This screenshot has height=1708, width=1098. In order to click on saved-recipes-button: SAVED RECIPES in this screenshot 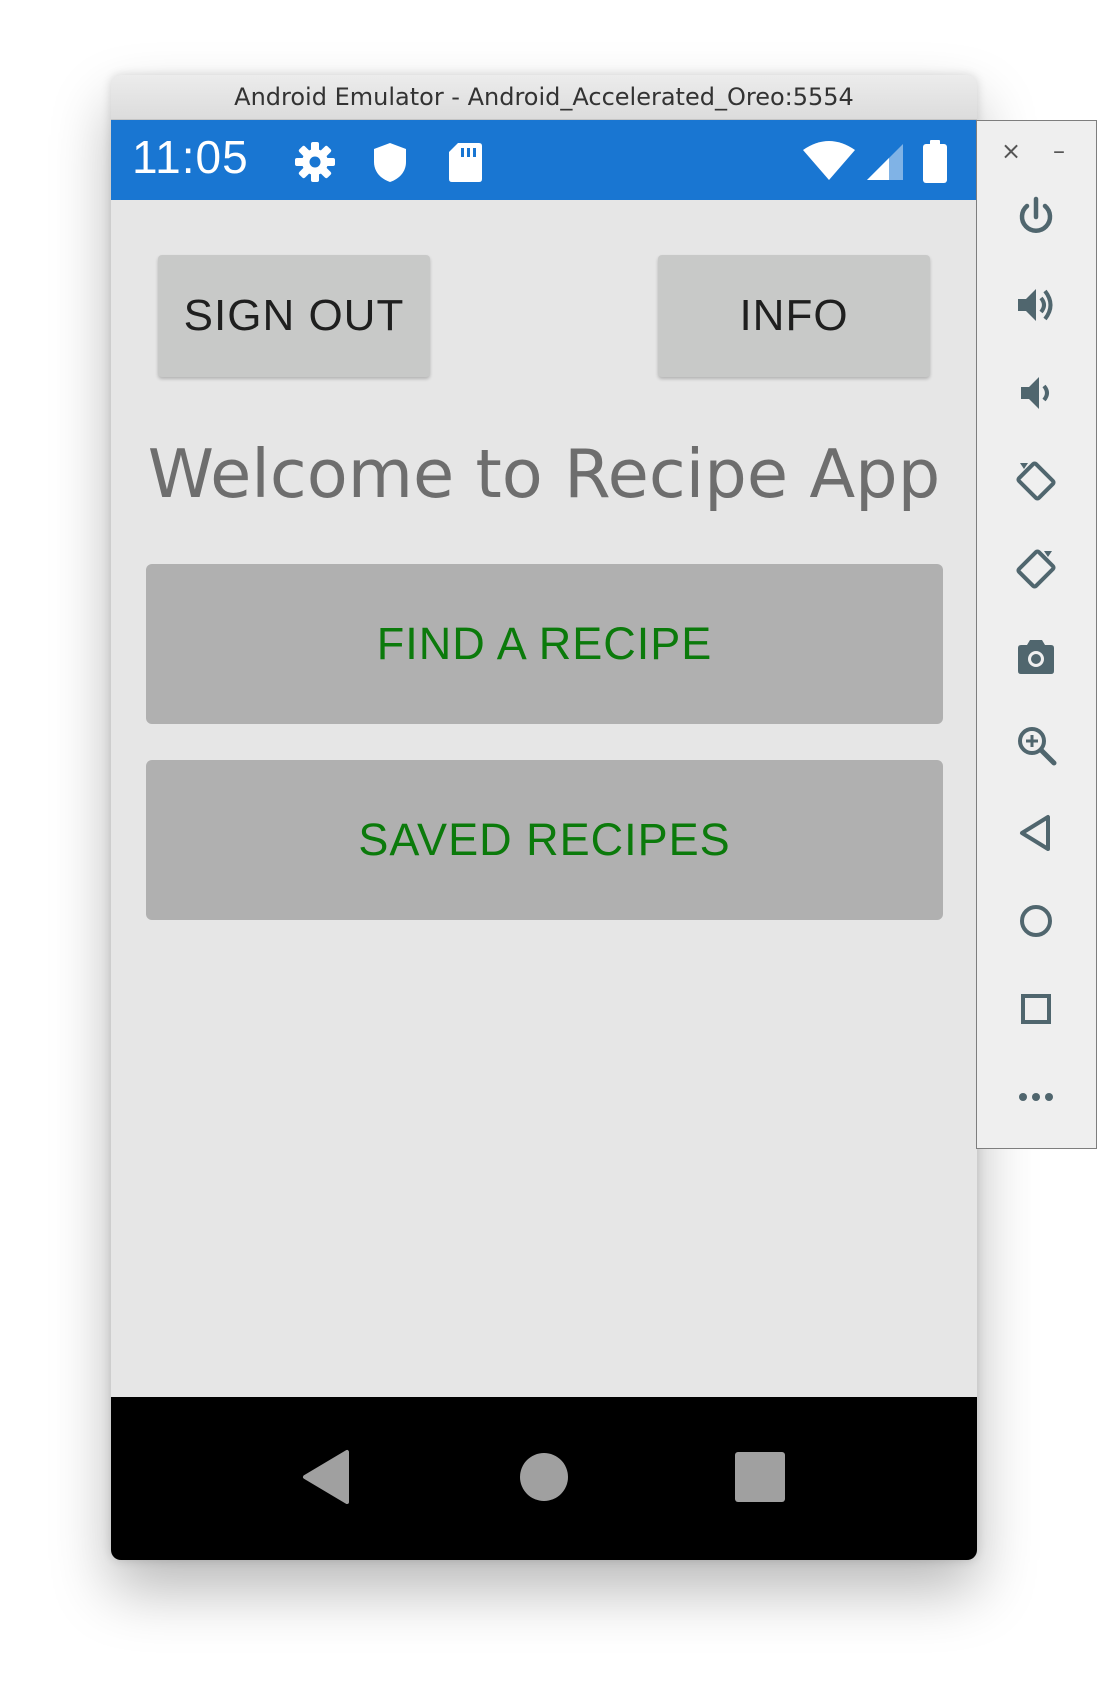, I will do `click(544, 840)`.